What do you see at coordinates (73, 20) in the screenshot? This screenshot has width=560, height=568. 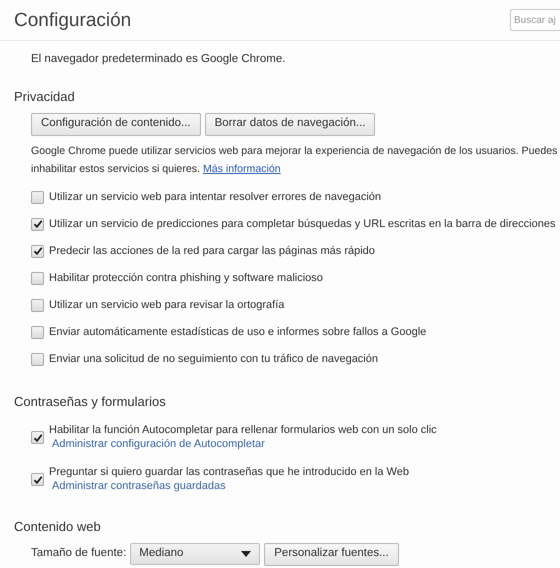 I see `page-title: Configuración` at bounding box center [73, 20].